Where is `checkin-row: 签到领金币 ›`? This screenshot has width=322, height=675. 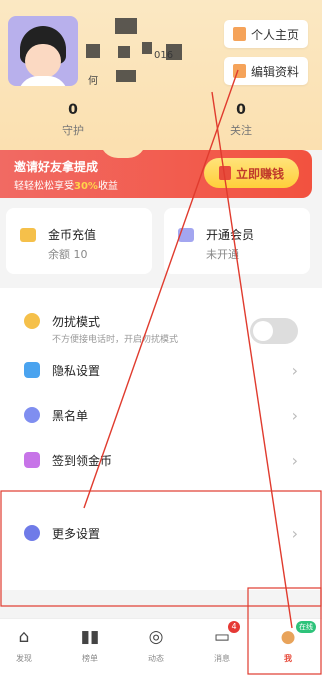
checkin-row: 签到领金币 › is located at coordinates (161, 460).